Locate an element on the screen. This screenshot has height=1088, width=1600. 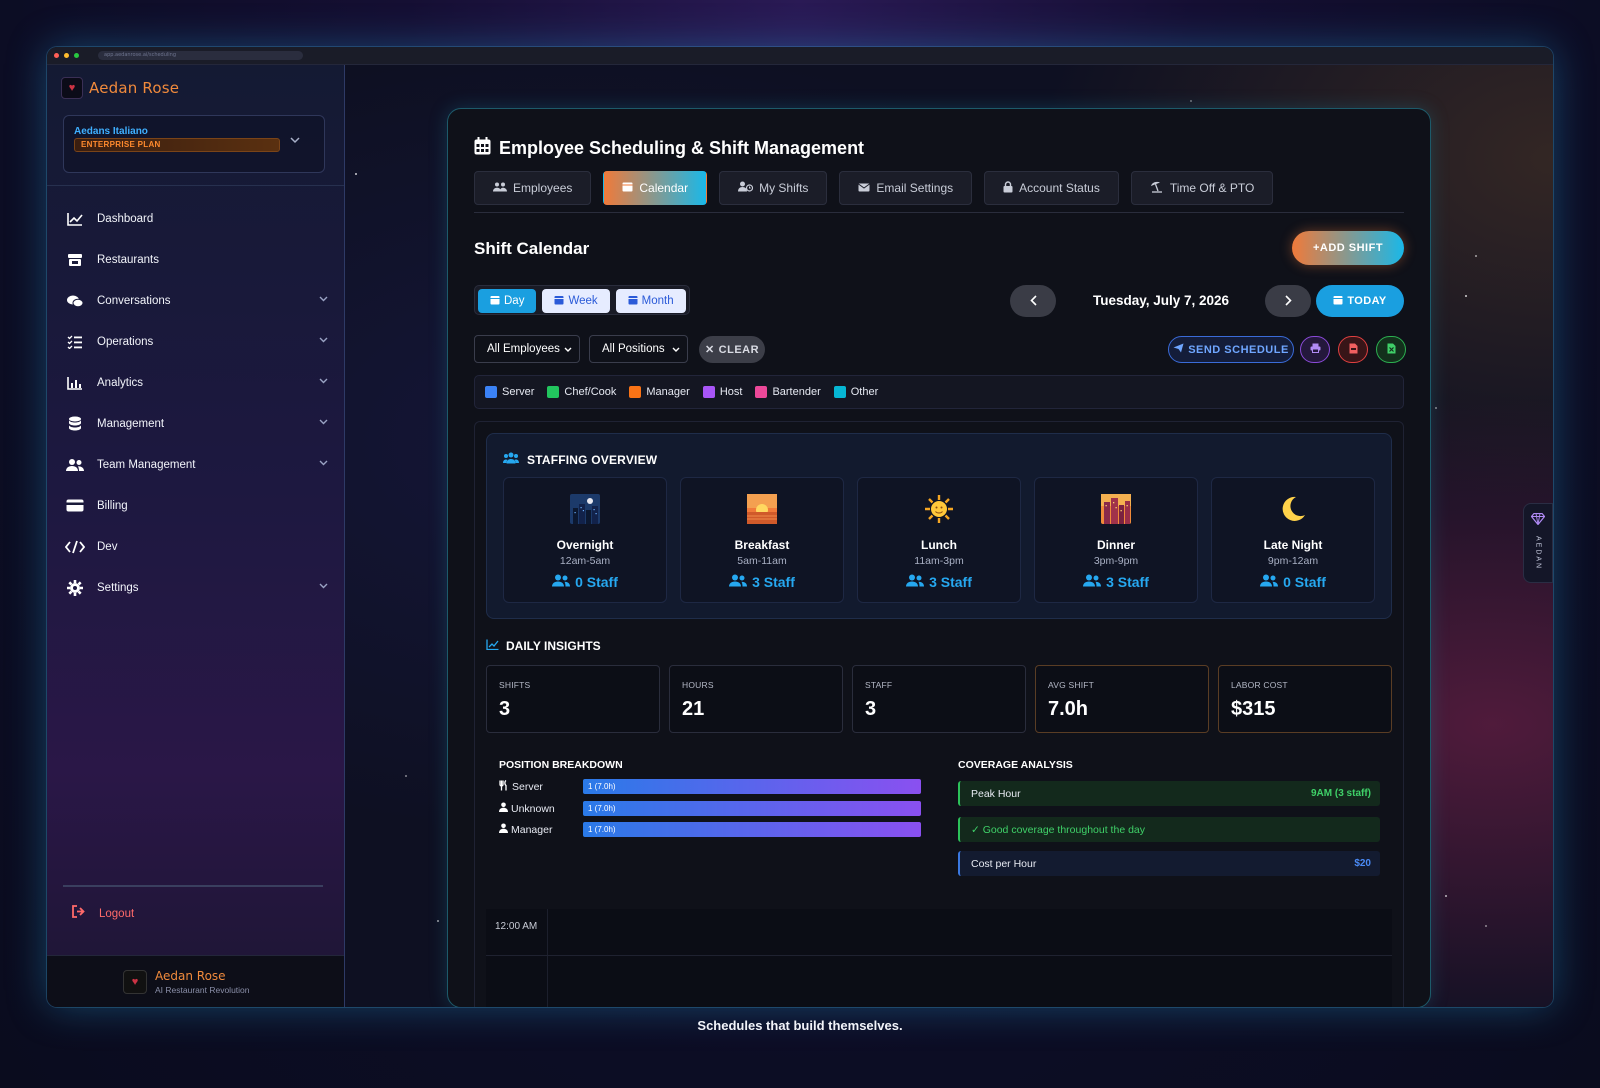
tab-employees: Employees is located at coordinates (533, 188).